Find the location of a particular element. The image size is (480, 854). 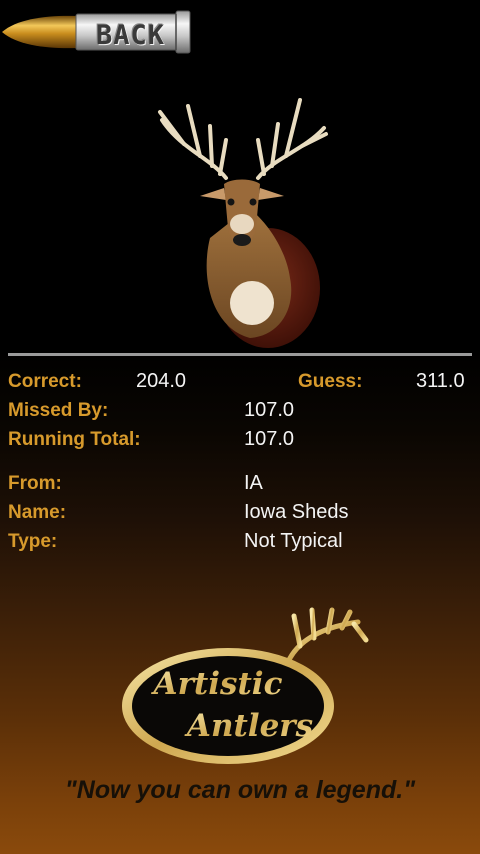

back-label: BACK is located at coordinates (131, 35).